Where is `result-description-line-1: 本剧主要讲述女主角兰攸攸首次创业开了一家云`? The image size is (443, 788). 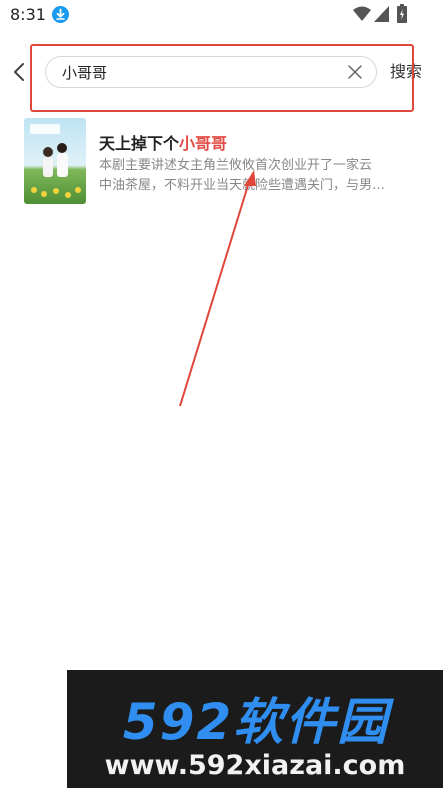
result-description-line-1: 本剧主要讲述女主角兰攸攸首次创业开了一家云 is located at coordinates (236, 165).